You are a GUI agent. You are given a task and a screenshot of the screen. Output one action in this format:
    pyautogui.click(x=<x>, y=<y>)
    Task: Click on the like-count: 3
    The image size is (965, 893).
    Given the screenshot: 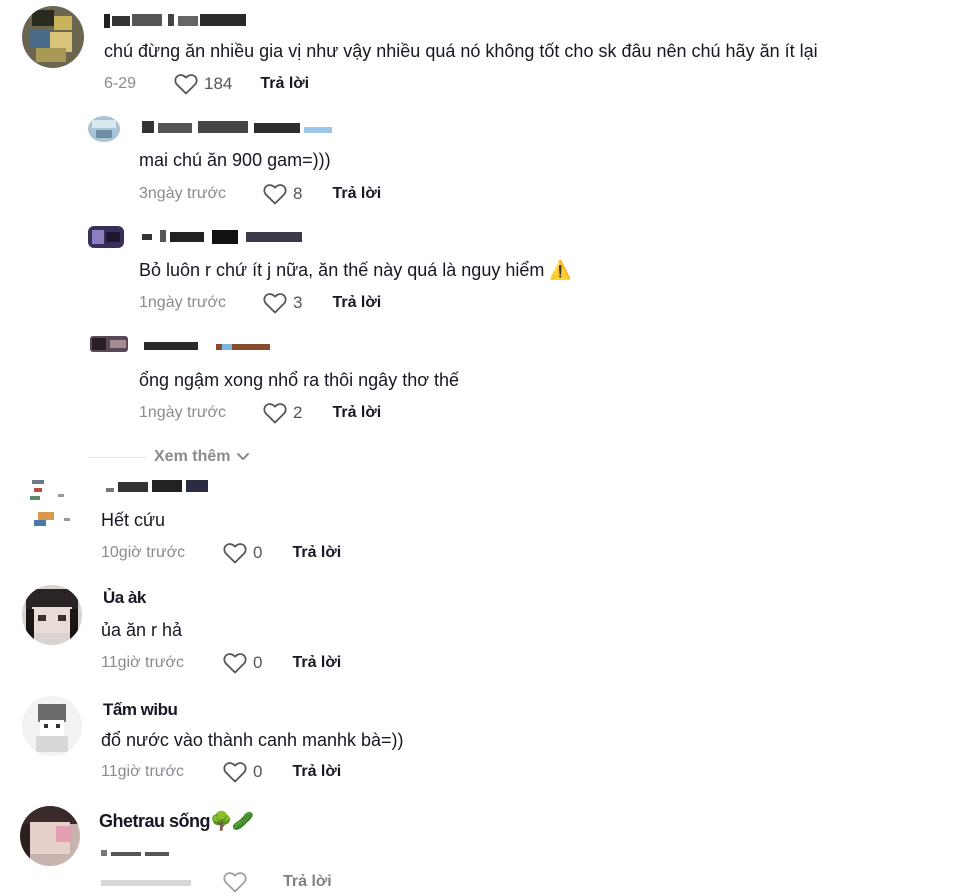 What is the action you would take?
    pyautogui.click(x=298, y=302)
    